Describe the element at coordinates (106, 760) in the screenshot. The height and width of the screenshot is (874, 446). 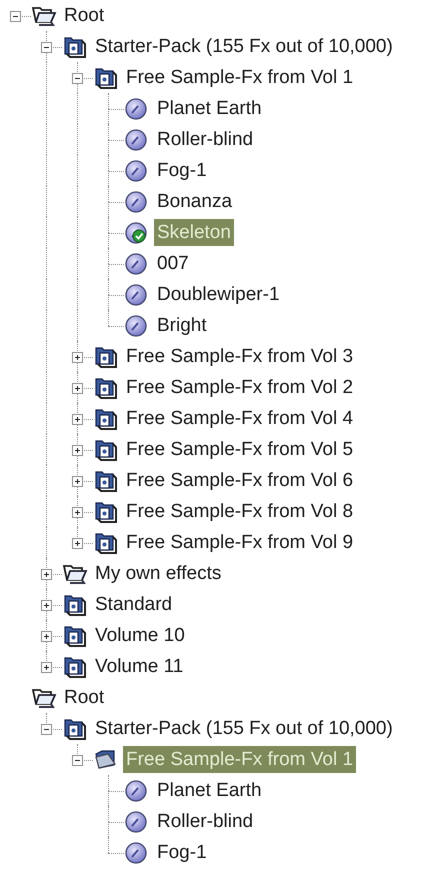
I see `open-folder-icon` at that location.